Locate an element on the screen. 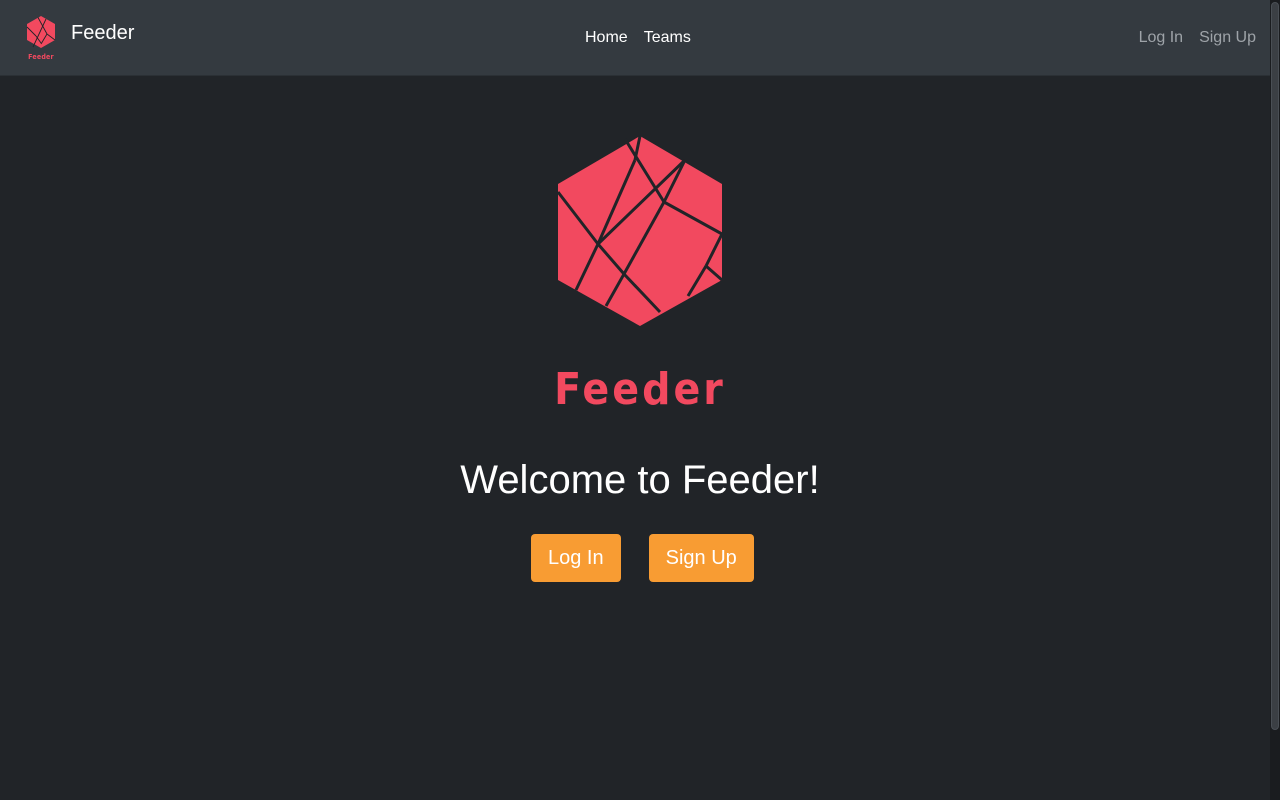 Image resolution: width=1280 pixels, height=800 pixels. nav-signup-link: Sign Up is located at coordinates (1227, 38).